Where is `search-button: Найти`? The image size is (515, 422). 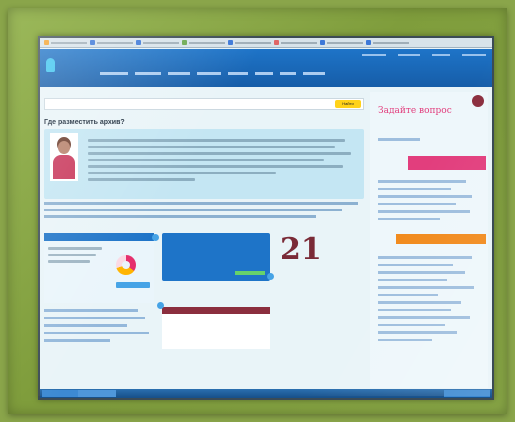 search-button: Найти is located at coordinates (348, 104).